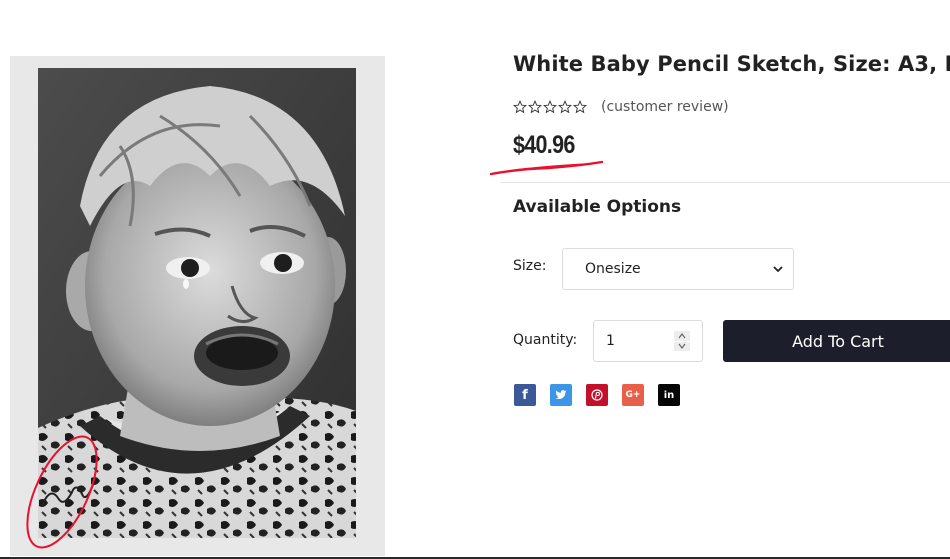 Image resolution: width=950 pixels, height=559 pixels. I want to click on size-label: Size:, so click(530, 266).